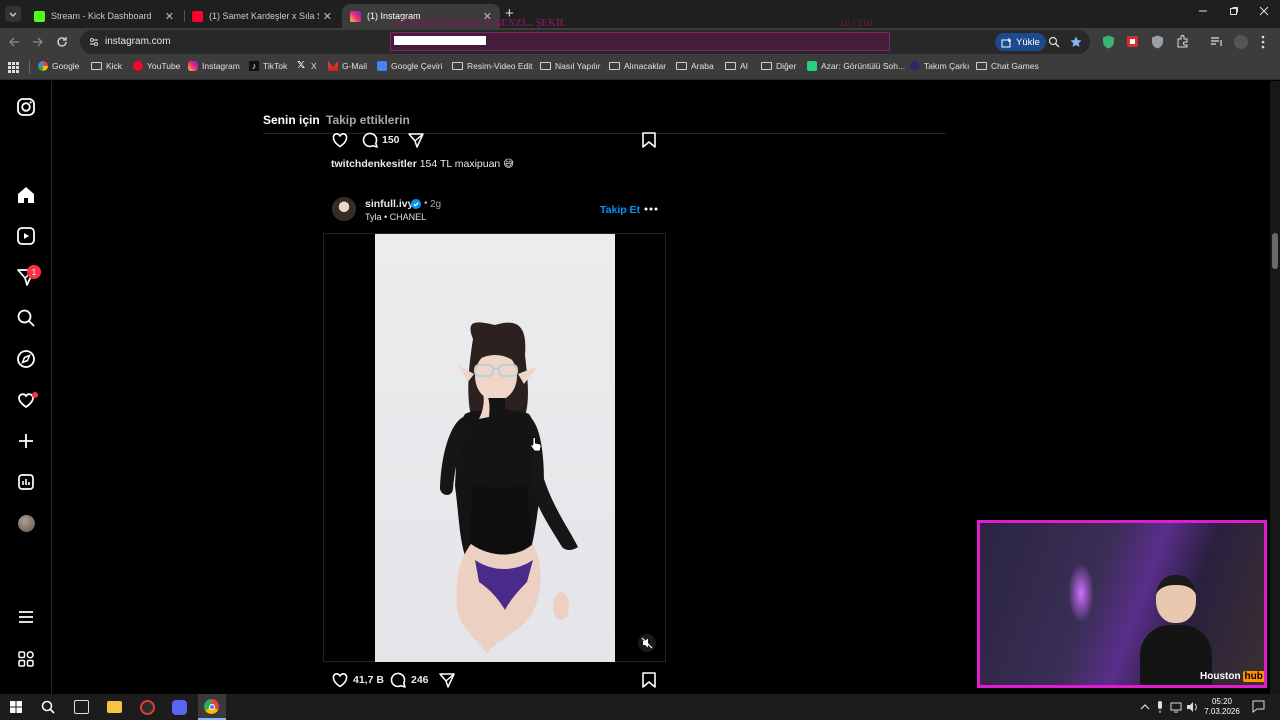 The height and width of the screenshot is (720, 1280). What do you see at coordinates (410, 66) in the screenshot?
I see `bookmark-translate: Google Çeviri` at bounding box center [410, 66].